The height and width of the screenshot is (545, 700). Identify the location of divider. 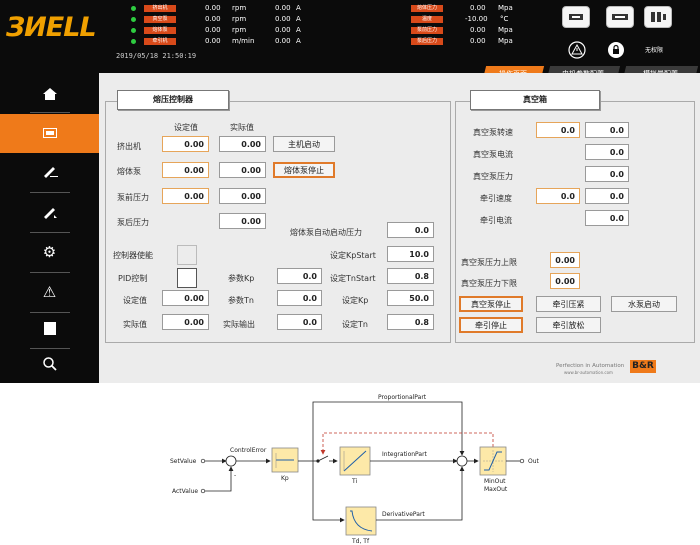
(50, 112).